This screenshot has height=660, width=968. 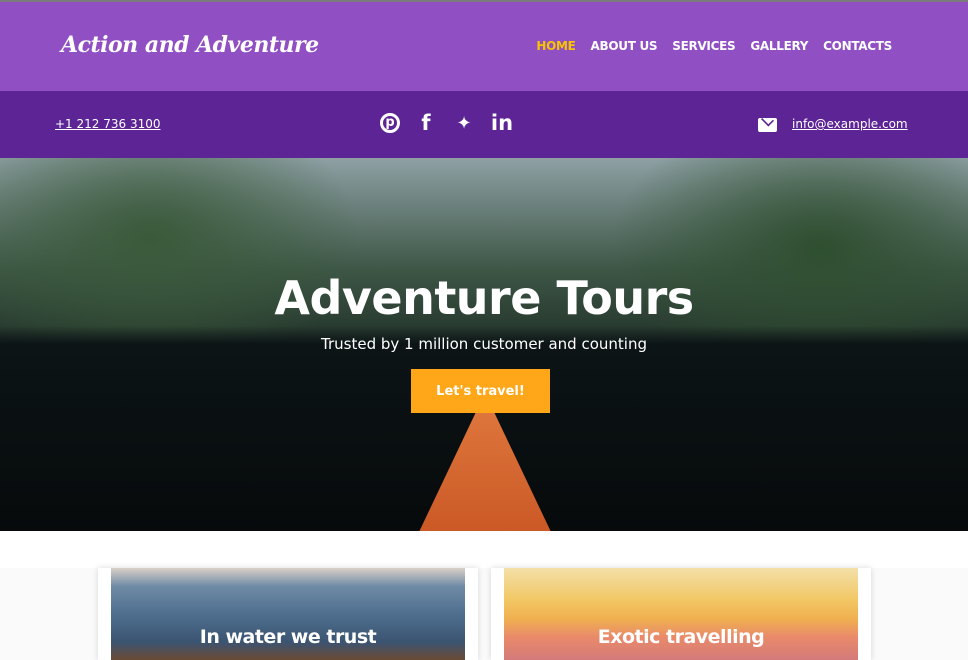 What do you see at coordinates (288, 614) in the screenshot?
I see `card-in-water: In water we trust` at bounding box center [288, 614].